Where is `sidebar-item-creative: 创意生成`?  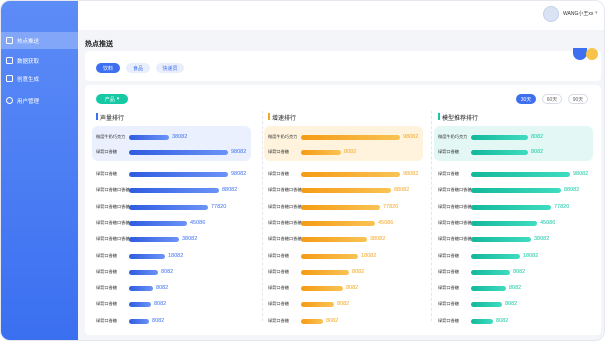 sidebar-item-creative: 创意生成 is located at coordinates (39, 78).